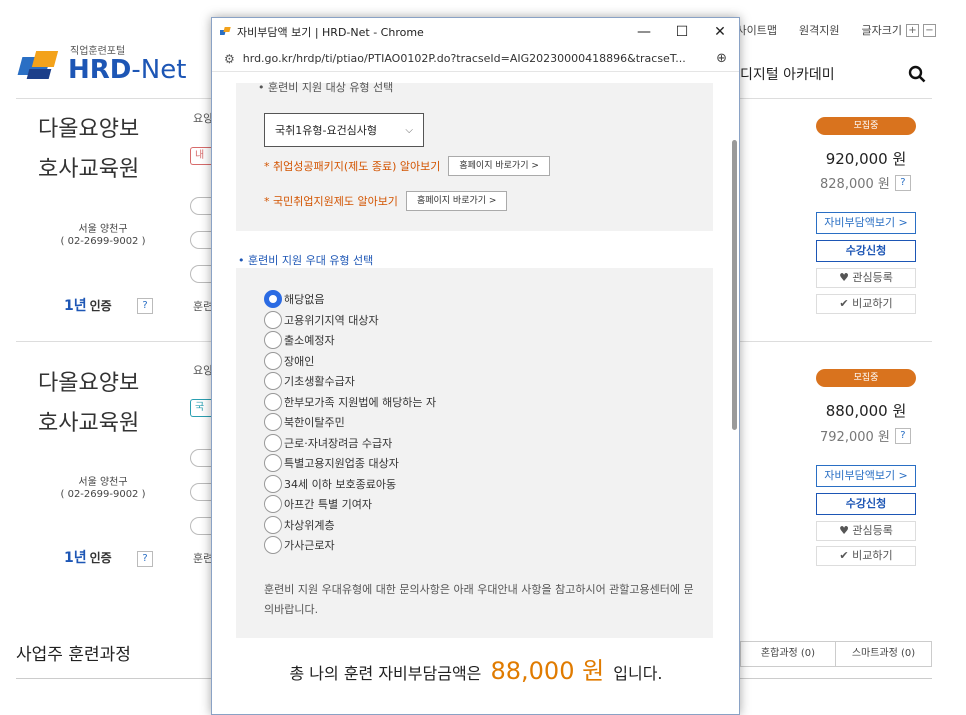  I want to click on radio-label: 장애인, so click(299, 361).